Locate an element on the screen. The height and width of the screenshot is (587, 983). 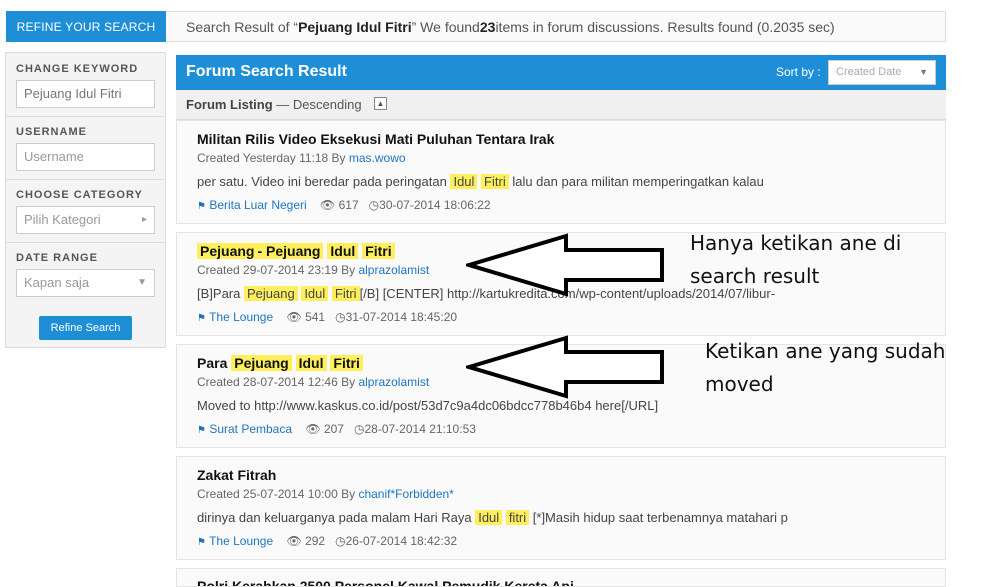
meta-text: Created 25-07-2014 10:00 By is located at coordinates (278, 494).